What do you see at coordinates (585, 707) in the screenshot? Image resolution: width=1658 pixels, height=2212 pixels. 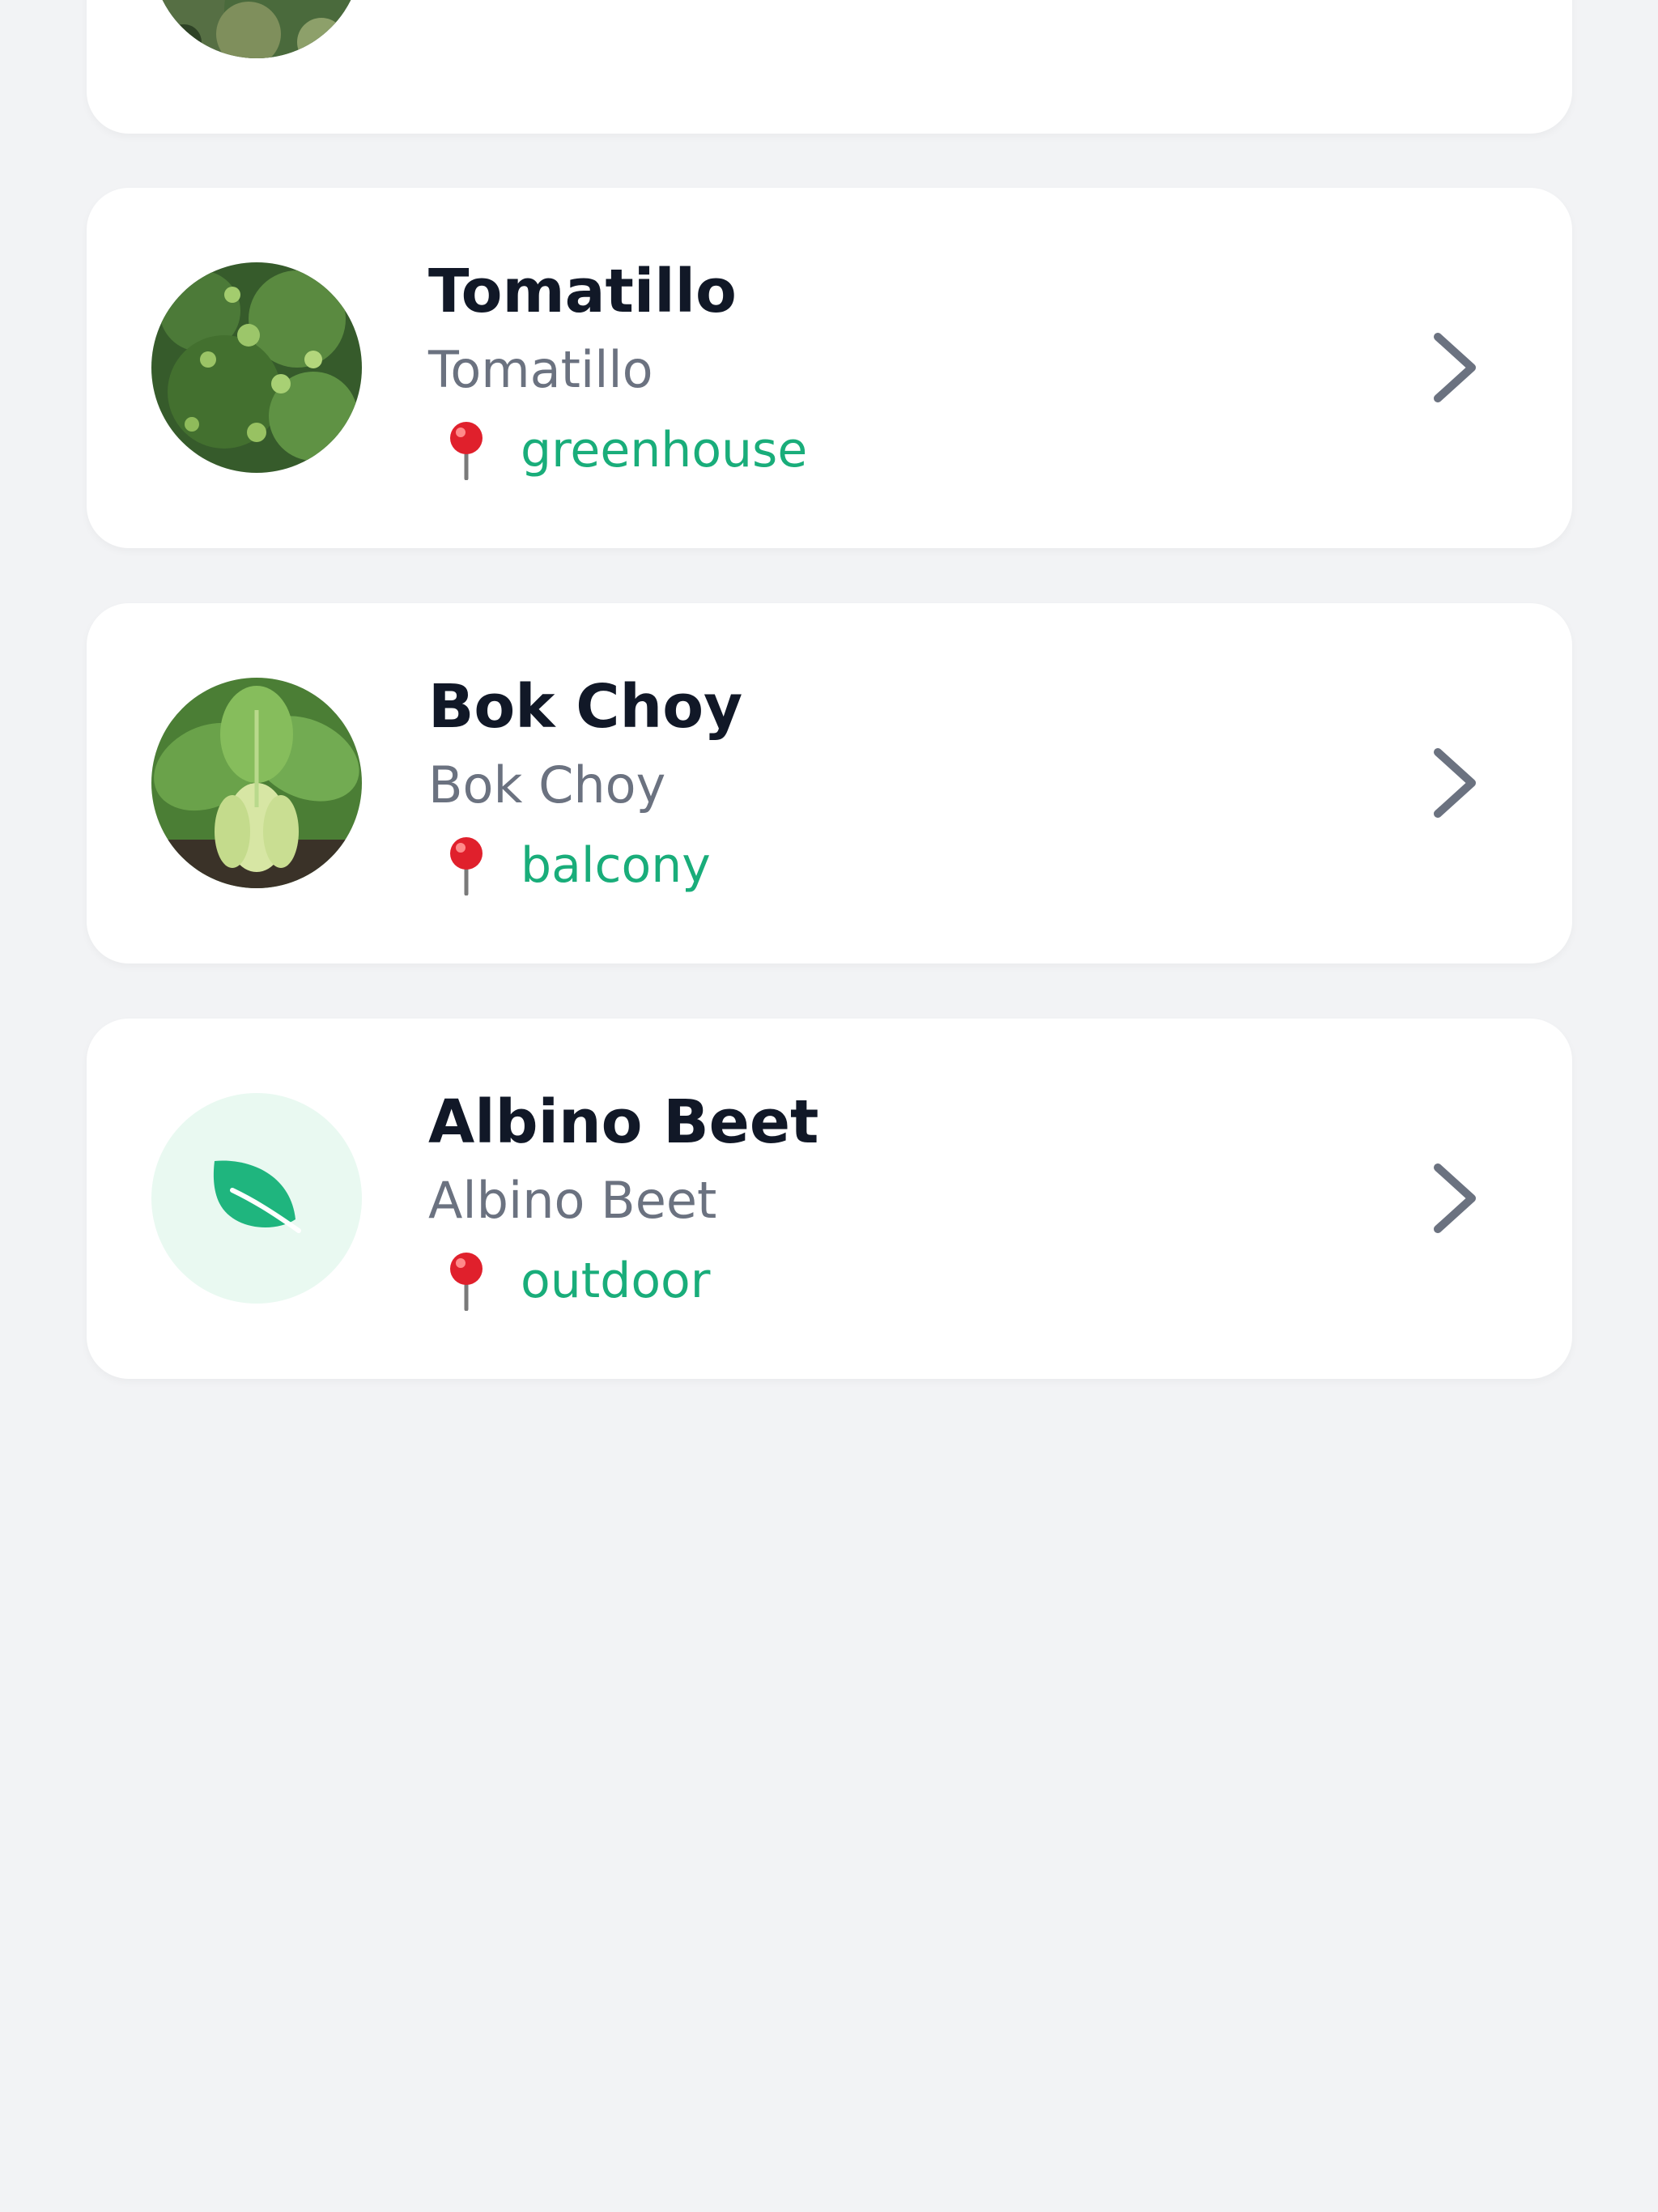 I see `plant-name: Bok Choy` at bounding box center [585, 707].